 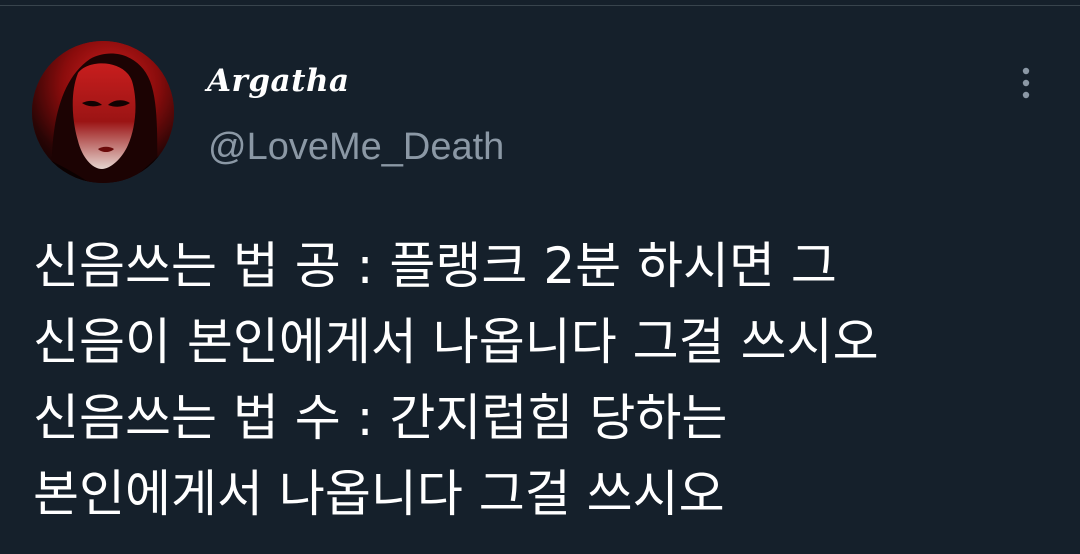 What do you see at coordinates (278, 81) in the screenshot?
I see `author-display-name: Argatha` at bounding box center [278, 81].